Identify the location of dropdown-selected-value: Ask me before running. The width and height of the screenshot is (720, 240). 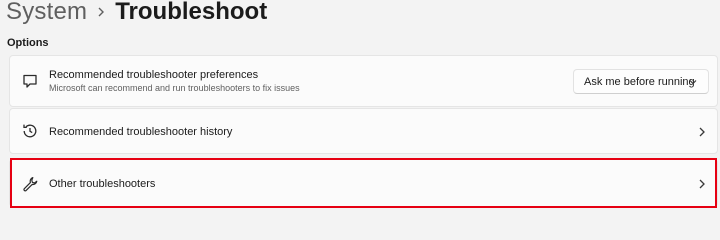
(639, 81).